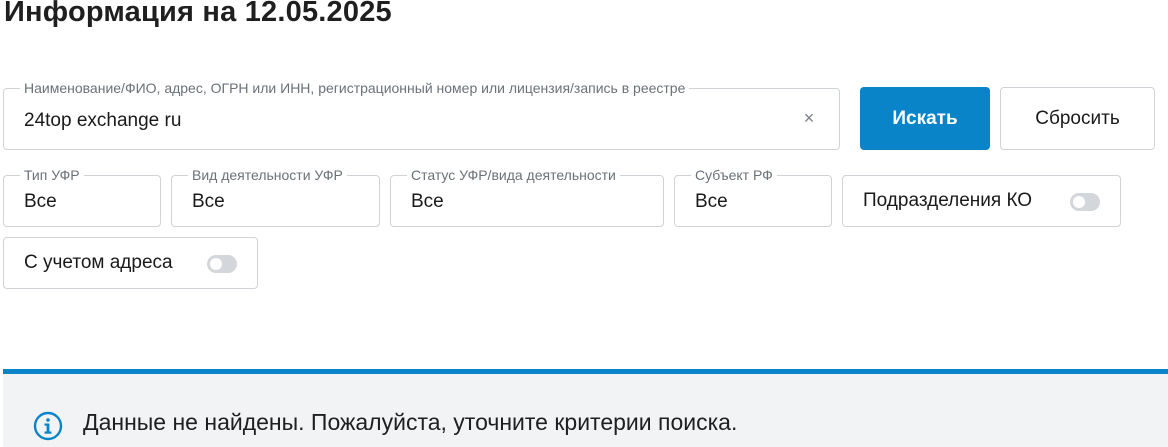  I want to click on region-label: Субъект РФ, so click(734, 175).